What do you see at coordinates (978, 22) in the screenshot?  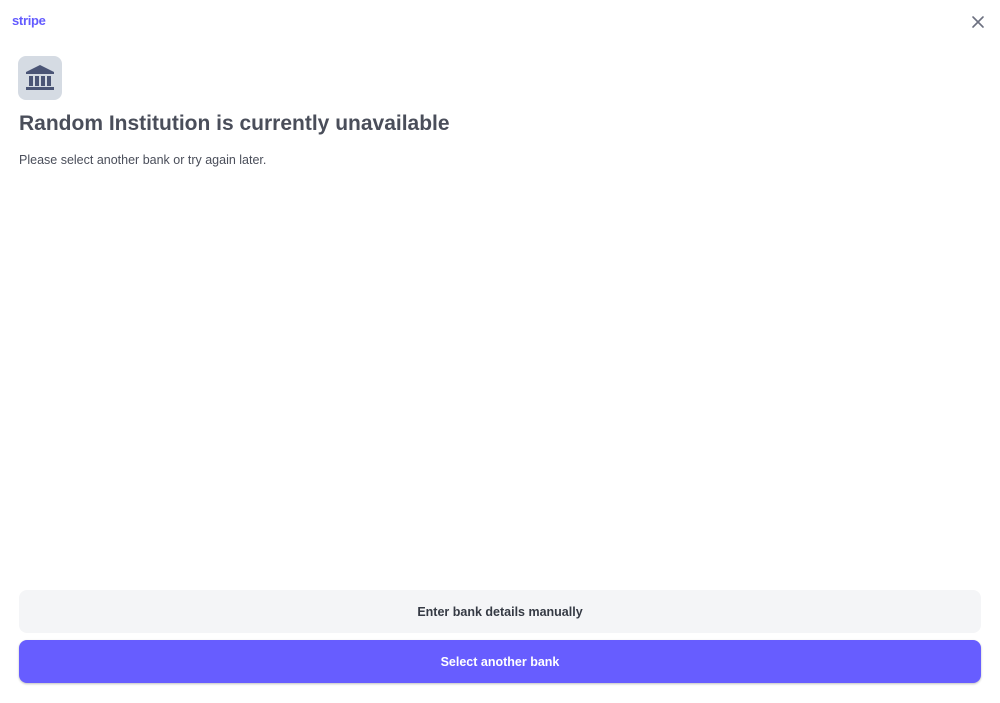 I see `close-icon` at bounding box center [978, 22].